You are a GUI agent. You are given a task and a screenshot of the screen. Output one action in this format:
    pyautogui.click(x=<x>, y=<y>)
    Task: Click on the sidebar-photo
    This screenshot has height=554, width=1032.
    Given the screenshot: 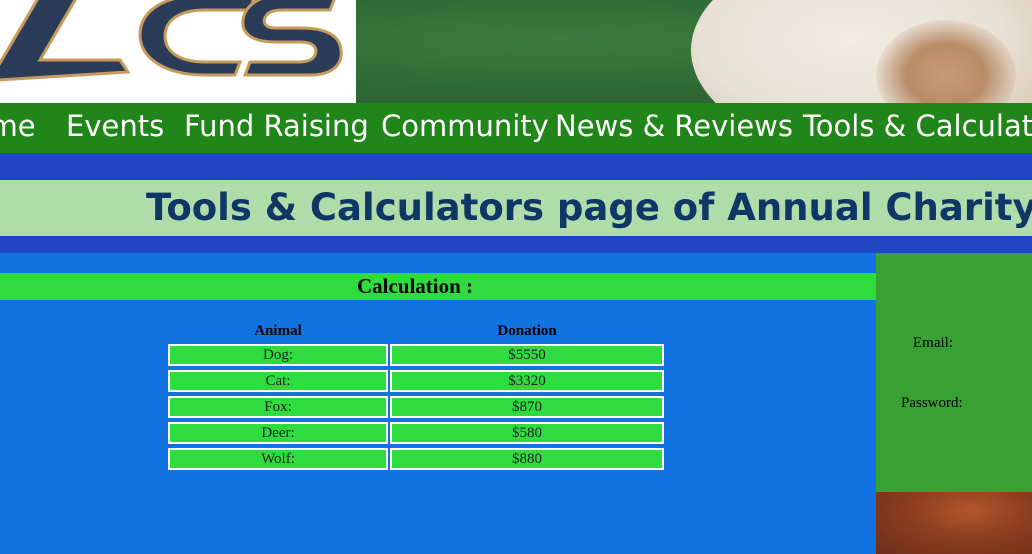 What is the action you would take?
    pyautogui.click(x=954, y=523)
    